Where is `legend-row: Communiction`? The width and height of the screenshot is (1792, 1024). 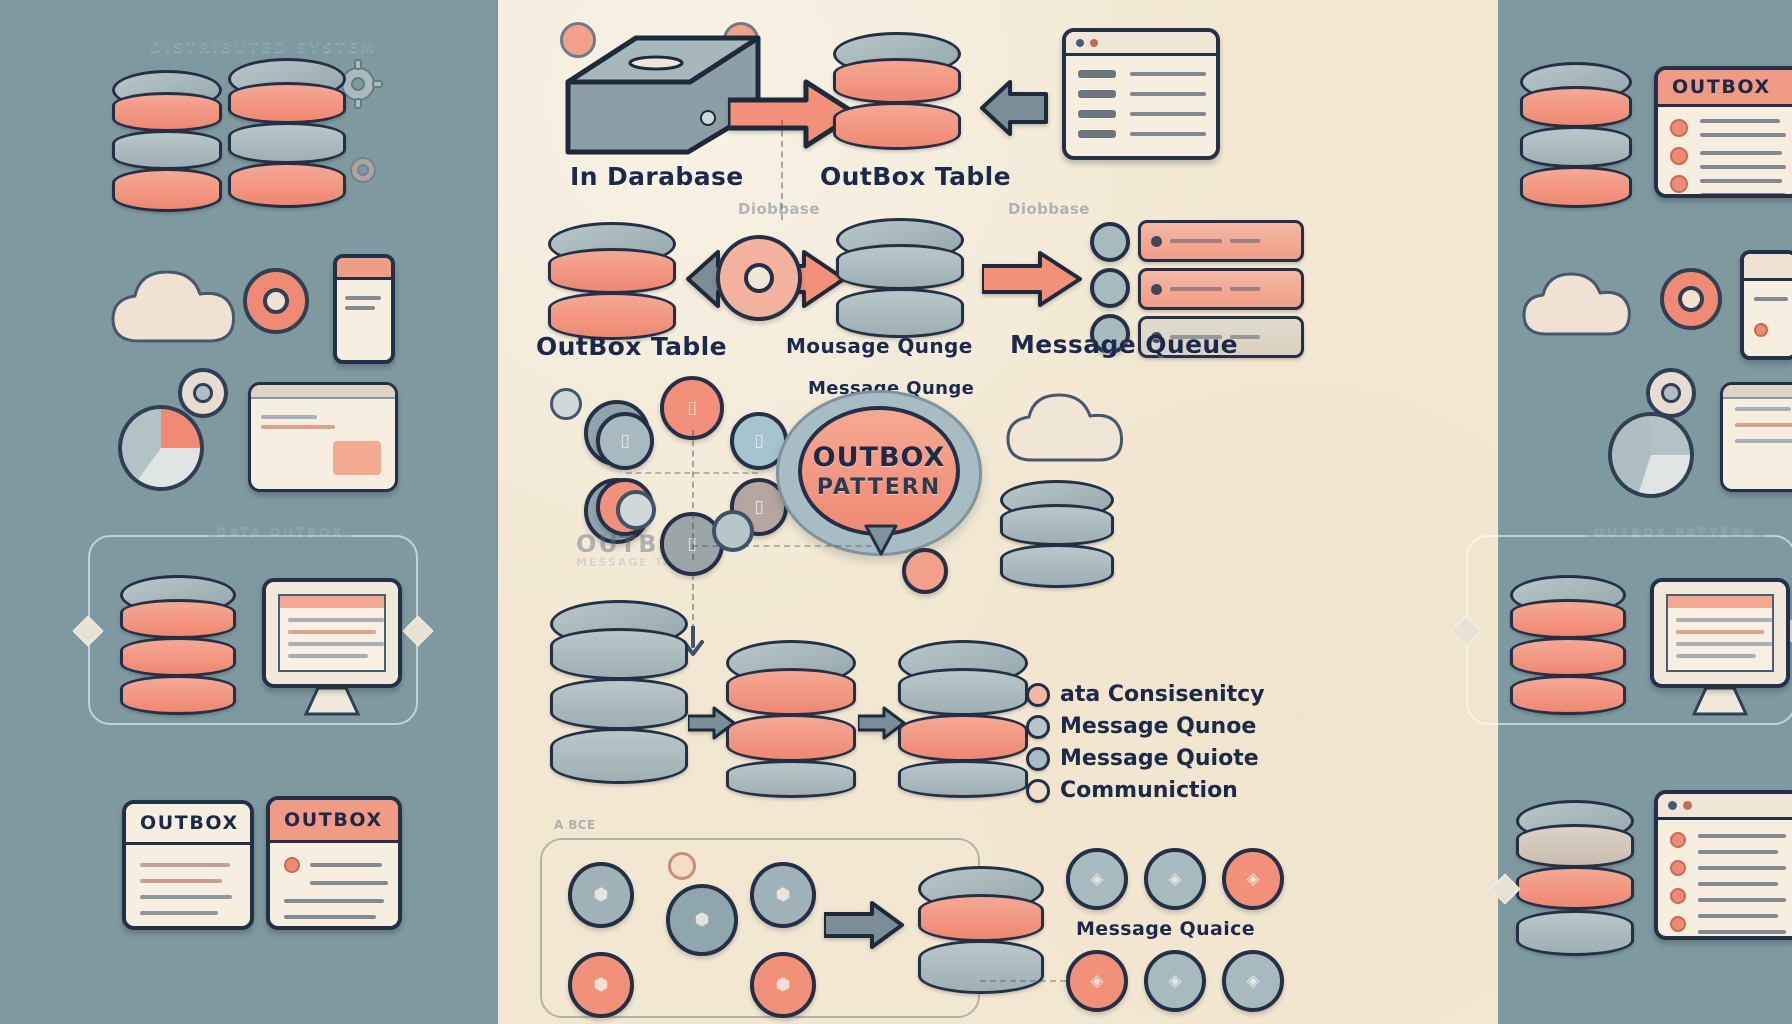 legend-row: Communiction is located at coordinates (1145, 790).